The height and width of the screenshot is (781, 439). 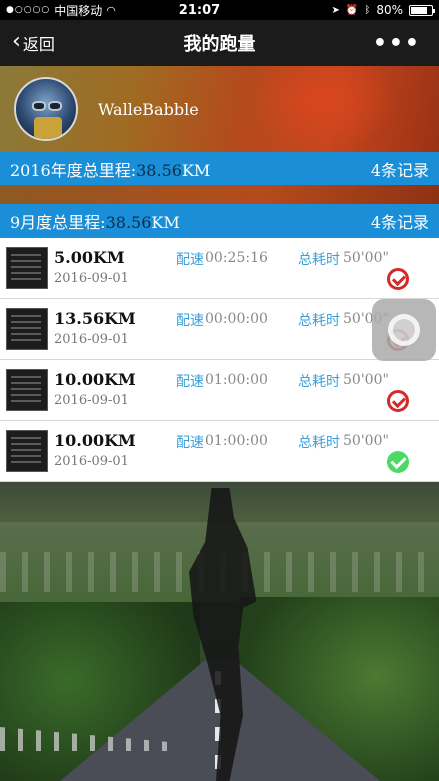 I want to click on more-button: •••, so click(x=379, y=43).